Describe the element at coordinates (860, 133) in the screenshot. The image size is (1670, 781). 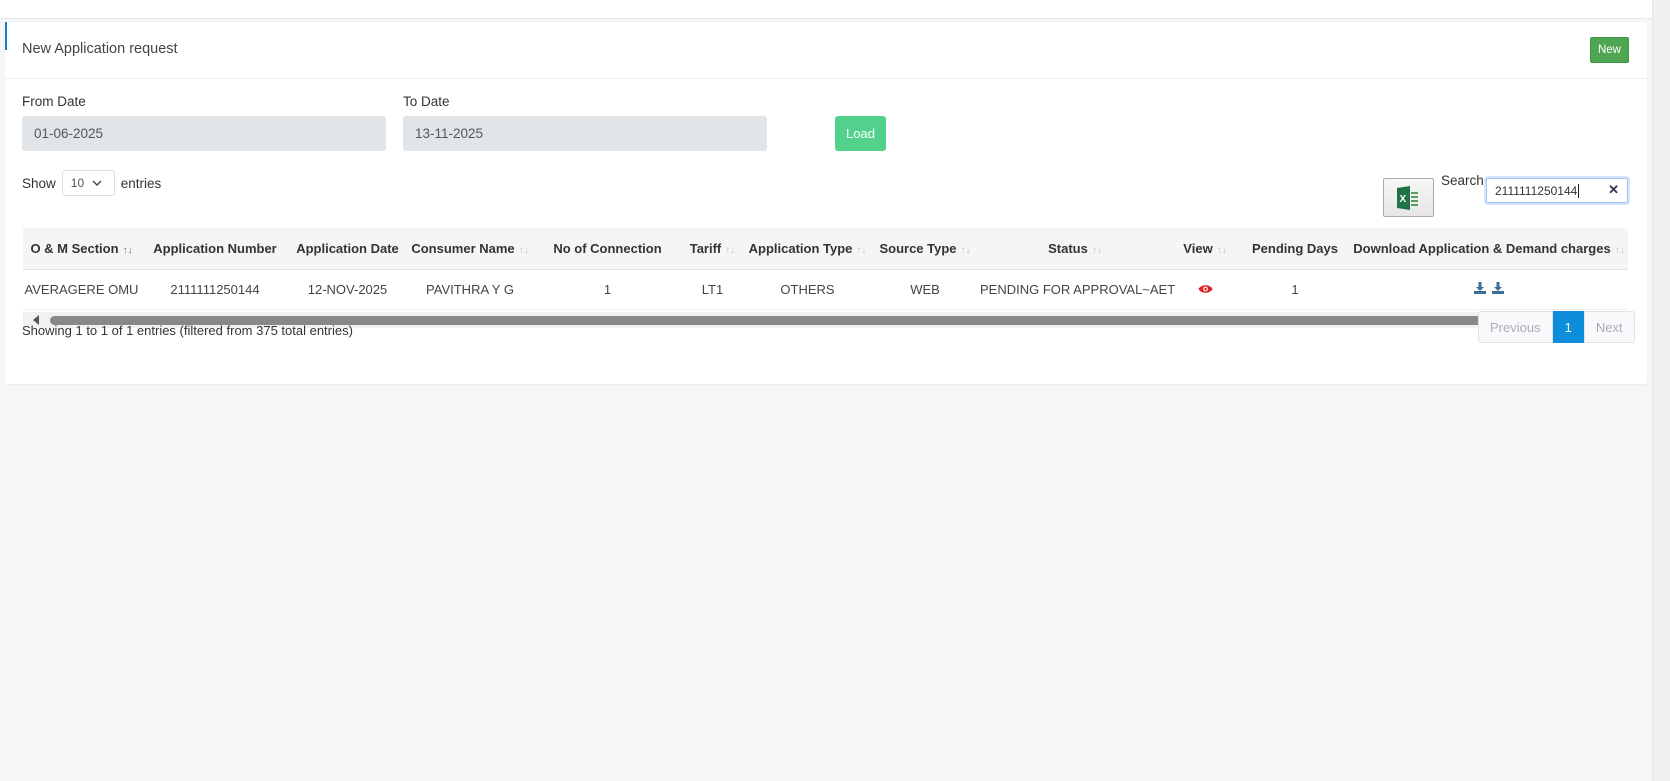
I see `load-button: Load` at that location.